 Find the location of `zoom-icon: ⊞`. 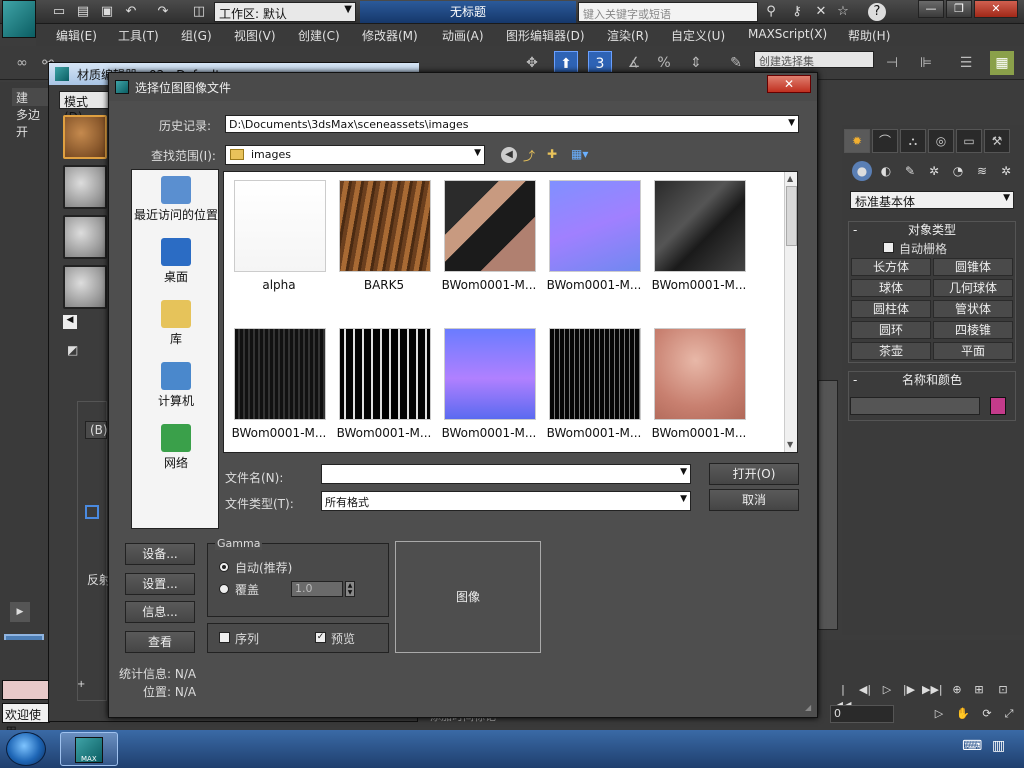

zoom-icon: ⊞ is located at coordinates (979, 690).